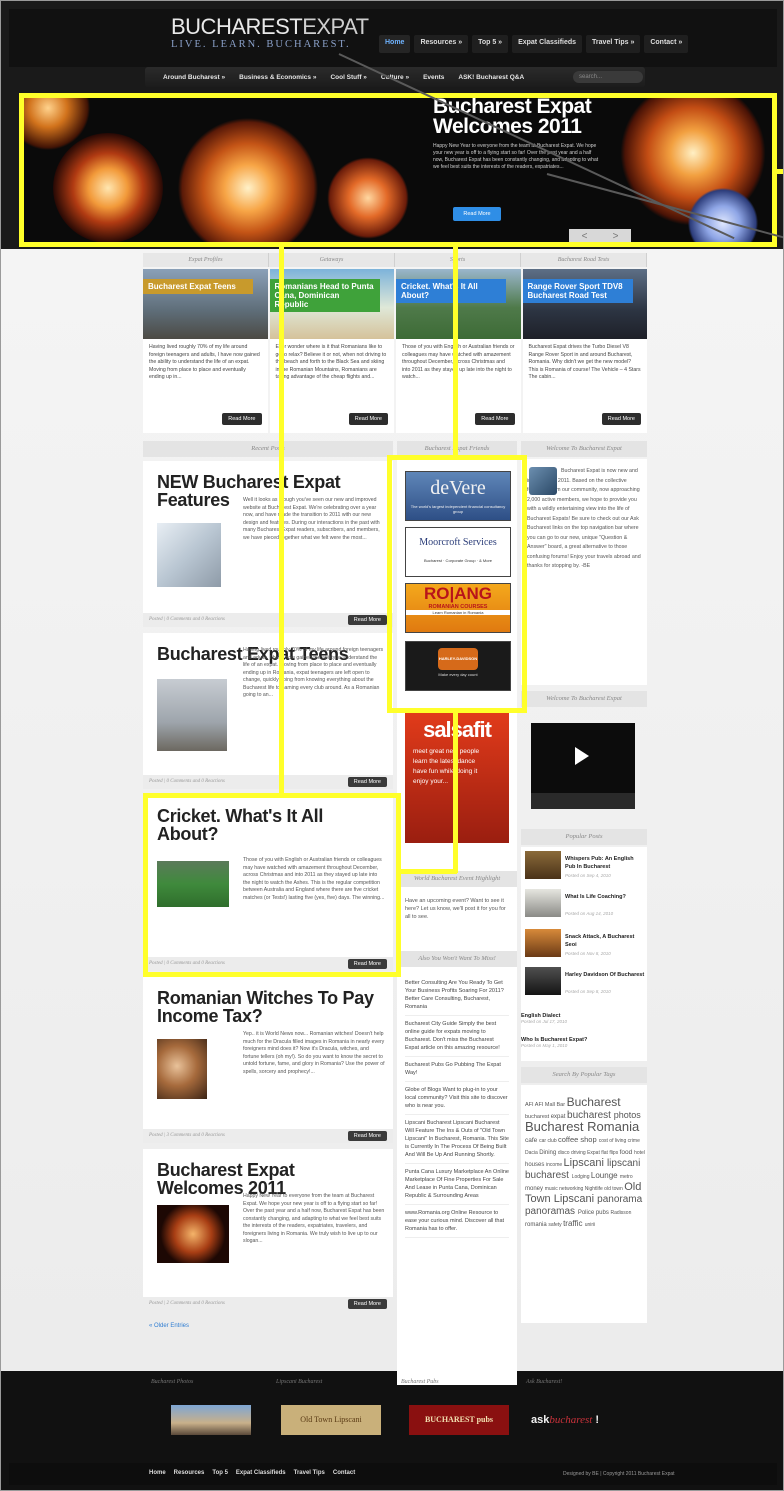 This screenshot has height=1491, width=784. Describe the element at coordinates (490, 44) in the screenshot. I see `nav-top5: Top 5 »` at that location.